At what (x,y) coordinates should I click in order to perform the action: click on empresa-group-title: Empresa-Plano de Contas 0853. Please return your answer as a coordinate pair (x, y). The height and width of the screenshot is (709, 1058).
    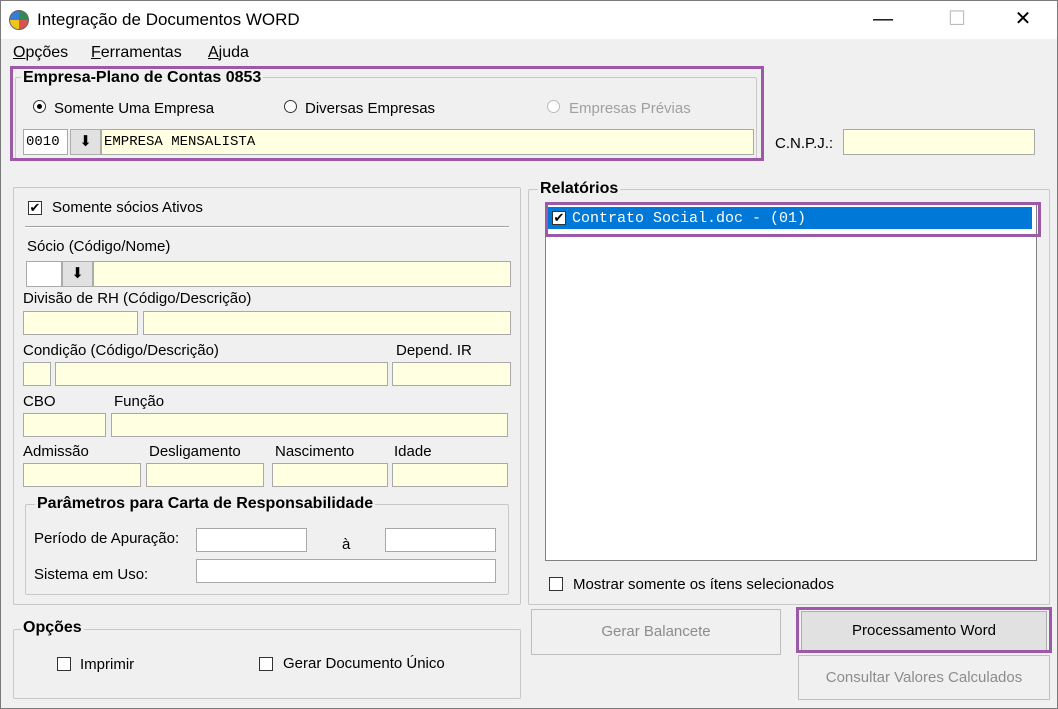
    Looking at the image, I should click on (142, 78).